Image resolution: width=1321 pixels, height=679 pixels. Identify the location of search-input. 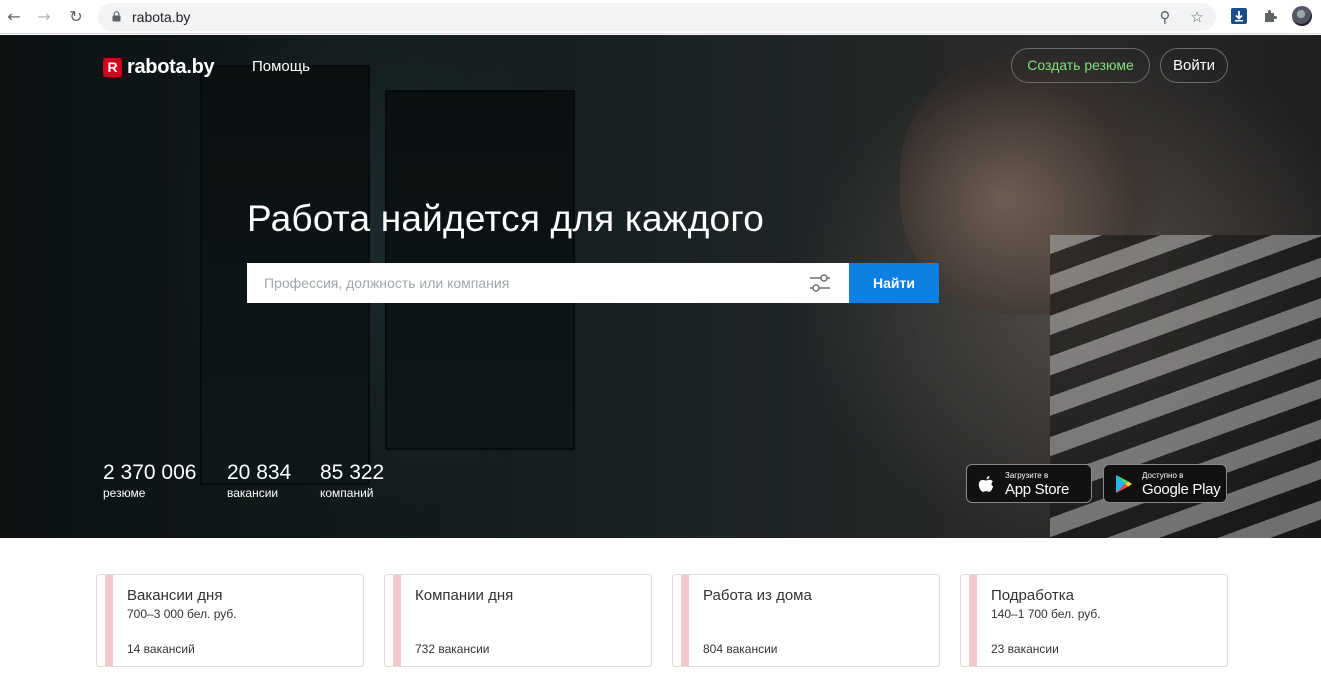
(519, 283).